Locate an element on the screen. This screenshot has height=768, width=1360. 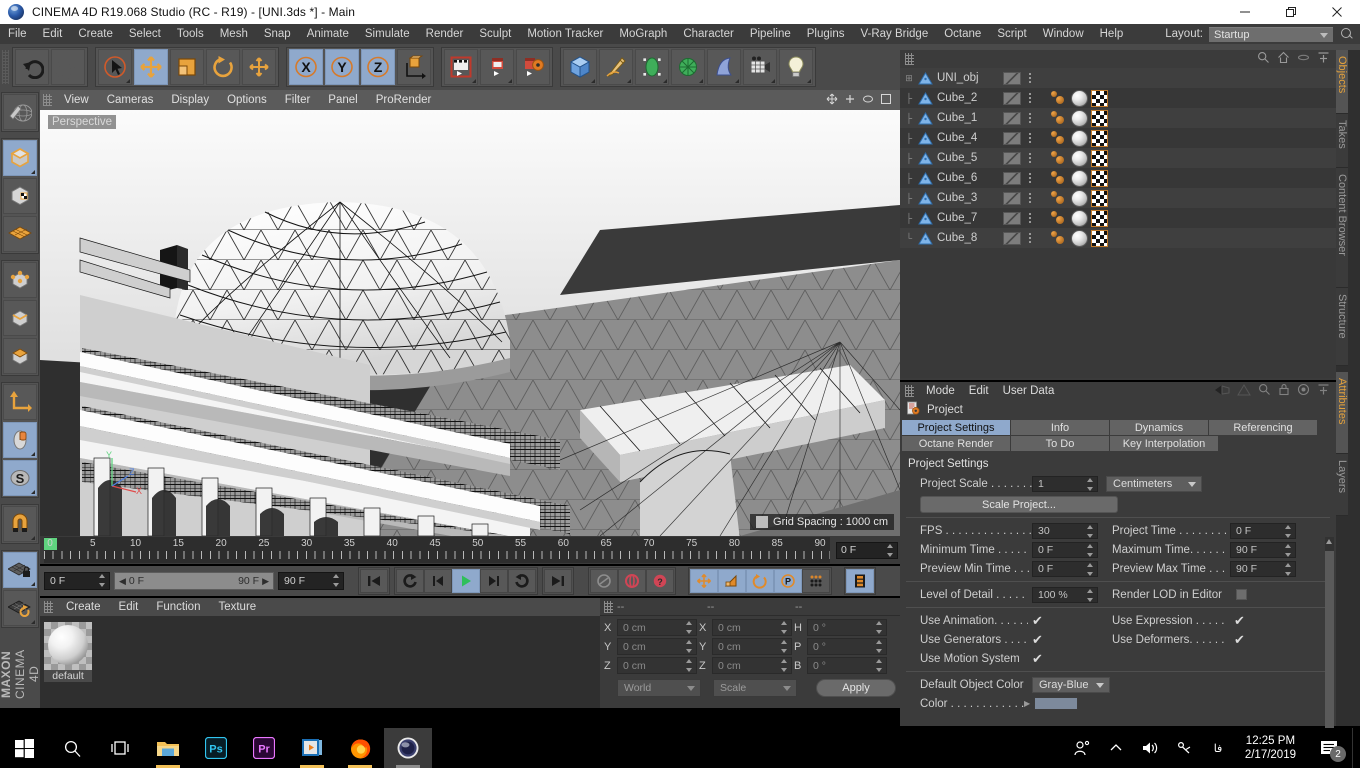
material-list: default is located at coordinates (320, 649).